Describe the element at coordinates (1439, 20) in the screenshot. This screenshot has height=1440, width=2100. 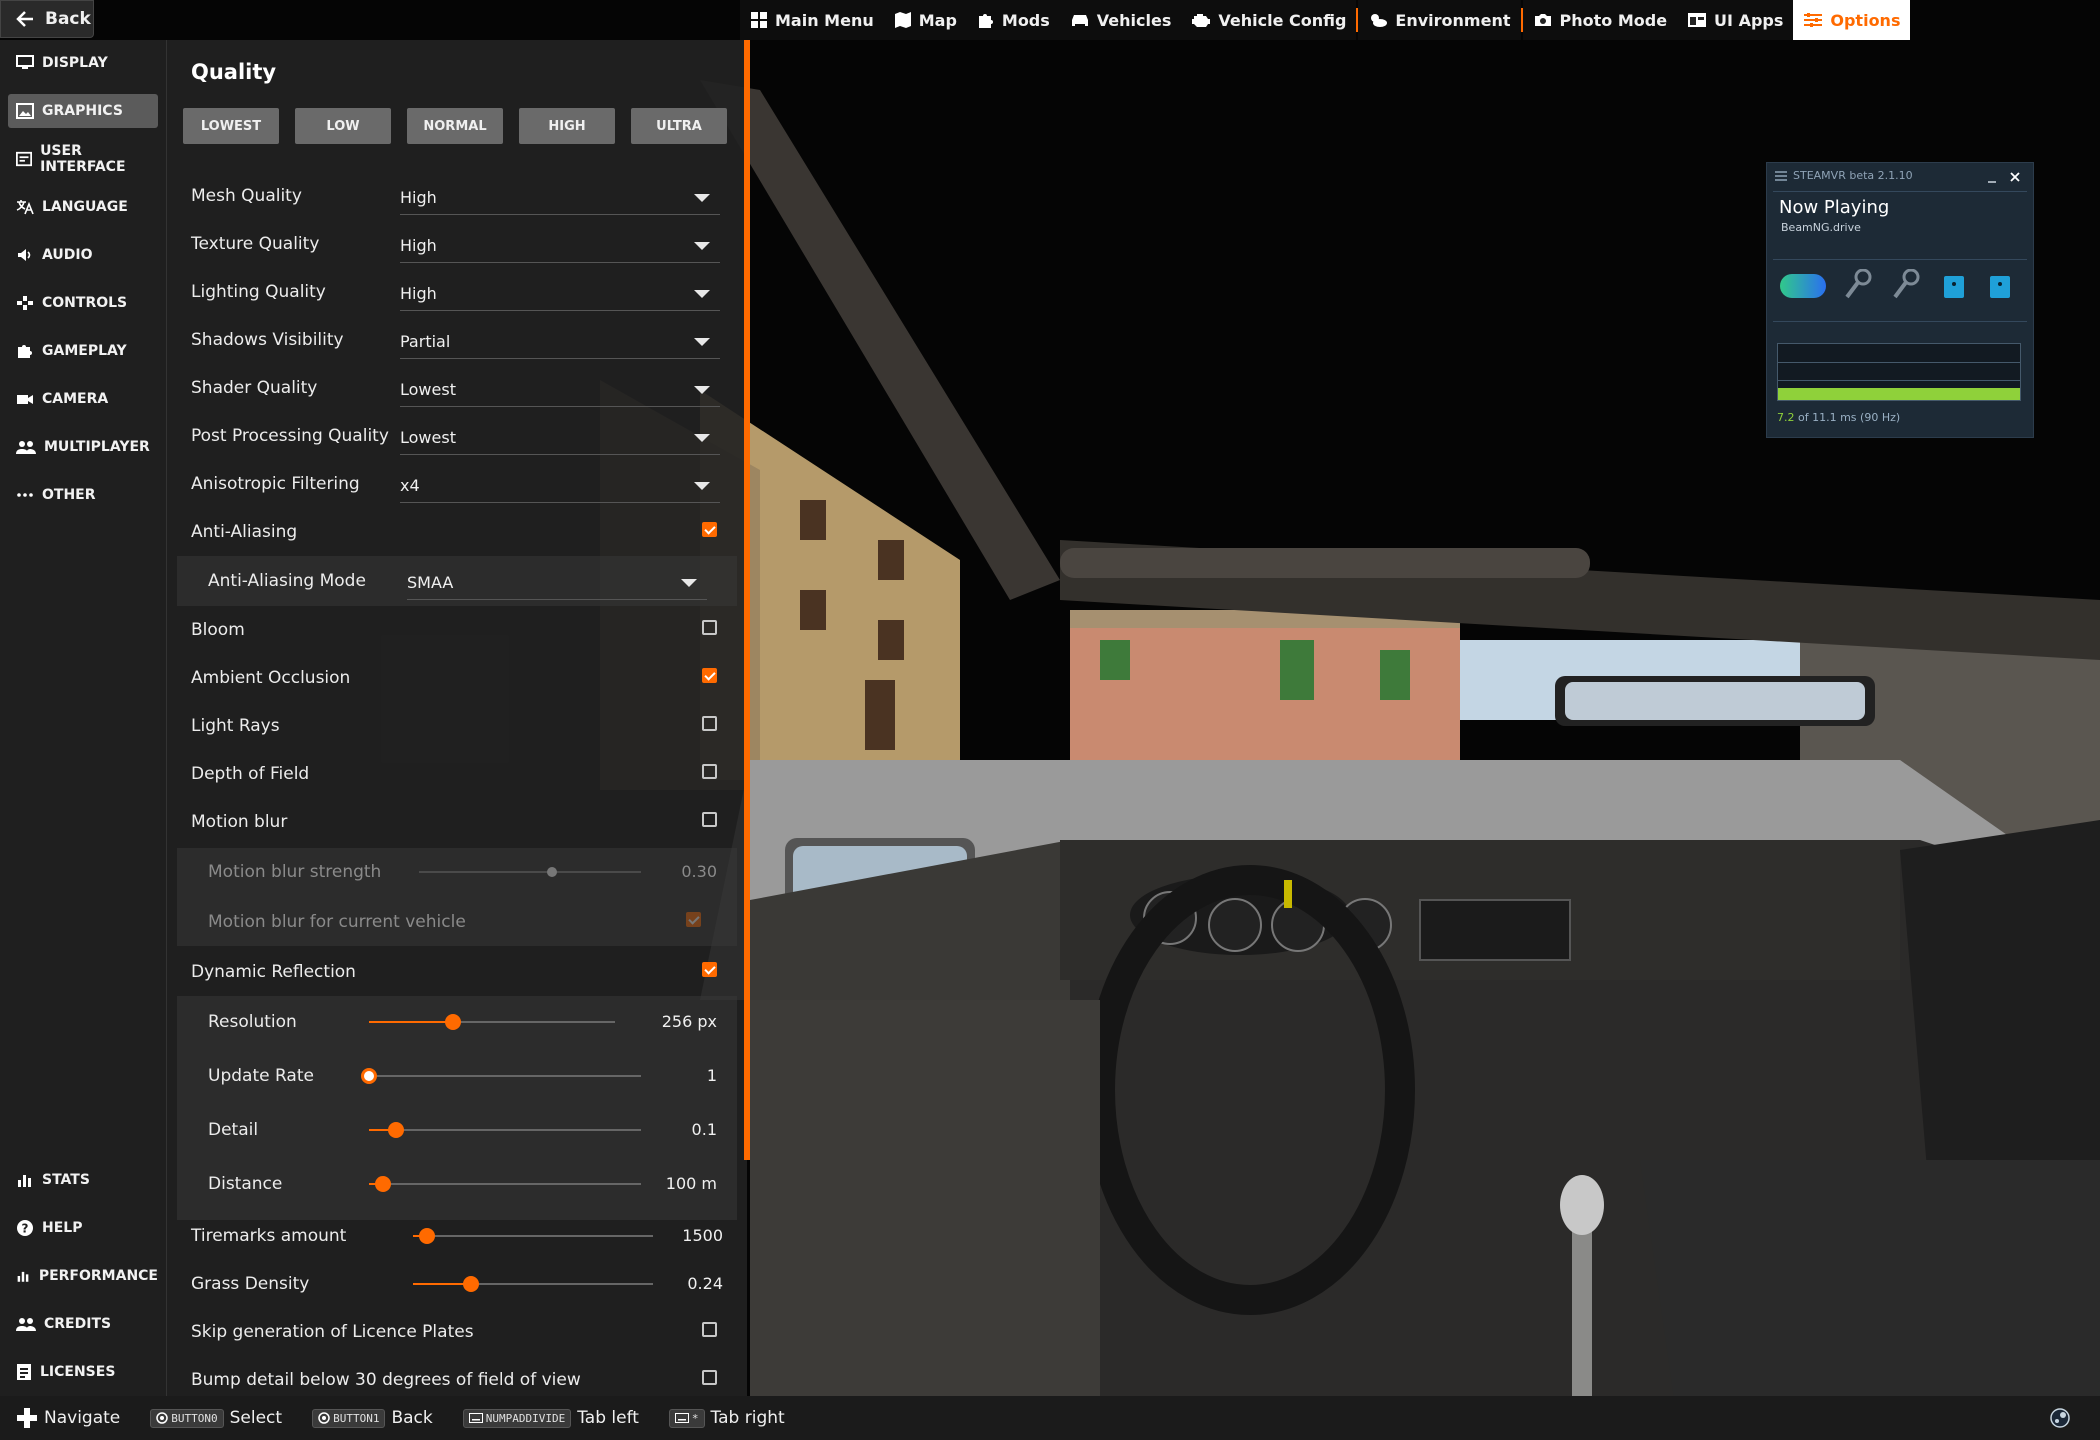
I see `nav-environment: Environment` at that location.